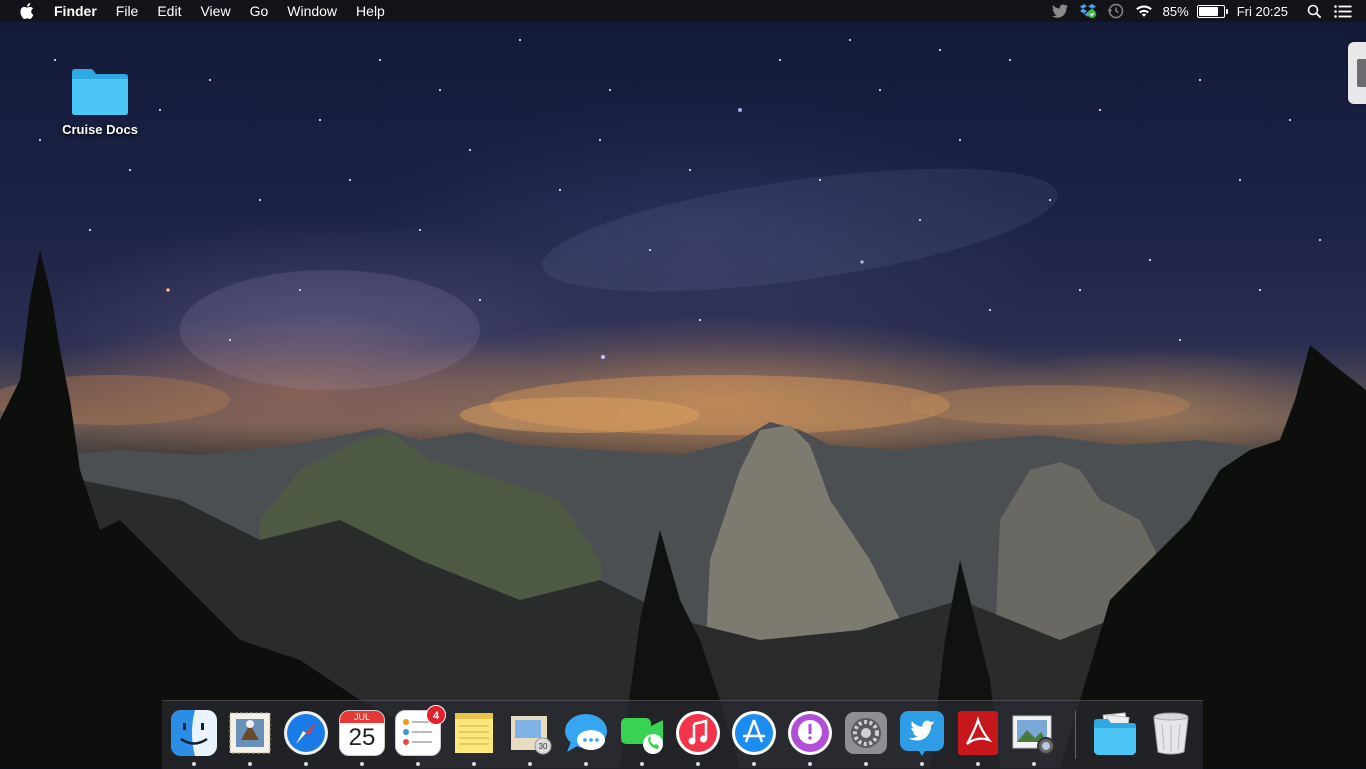 The width and height of the screenshot is (1366, 769). I want to click on menu-help: Help, so click(370, 11).